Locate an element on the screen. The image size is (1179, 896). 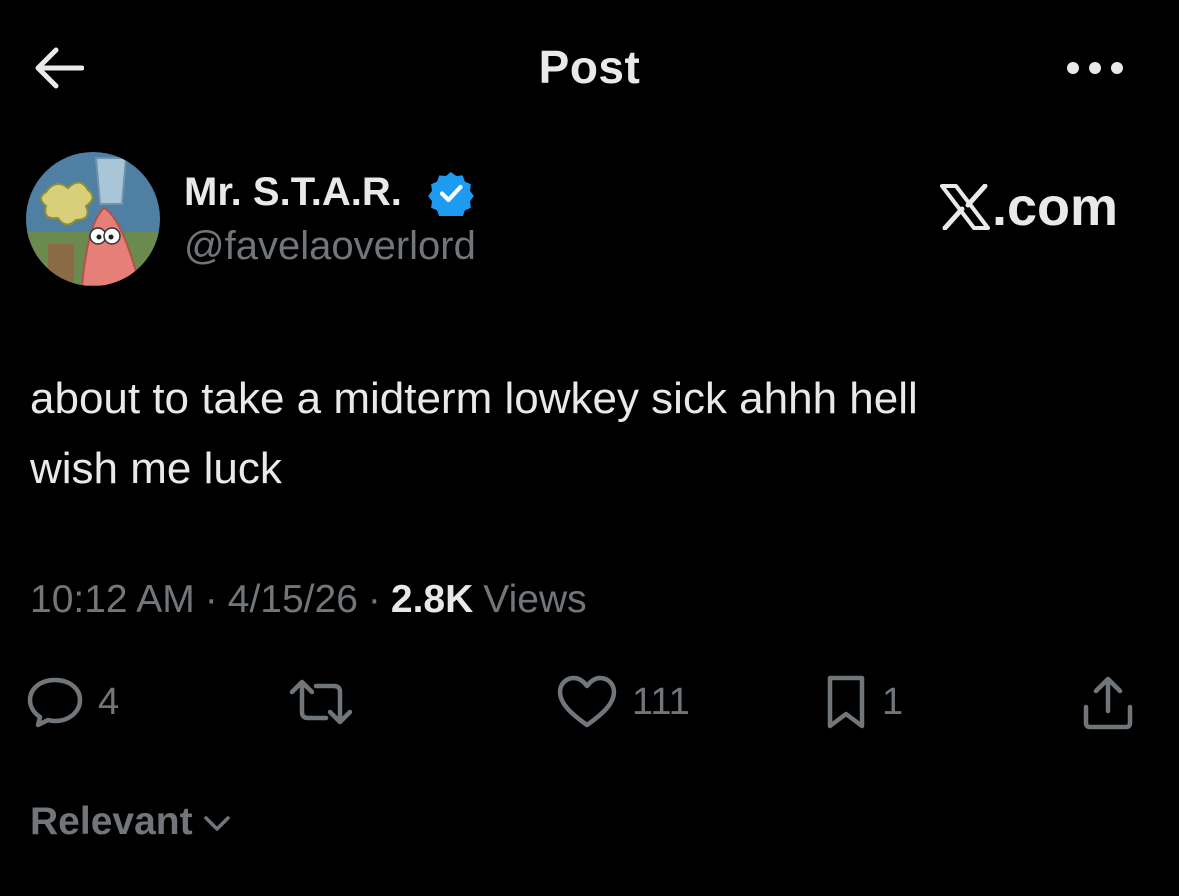
more-options-button is located at coordinates (1095, 68).